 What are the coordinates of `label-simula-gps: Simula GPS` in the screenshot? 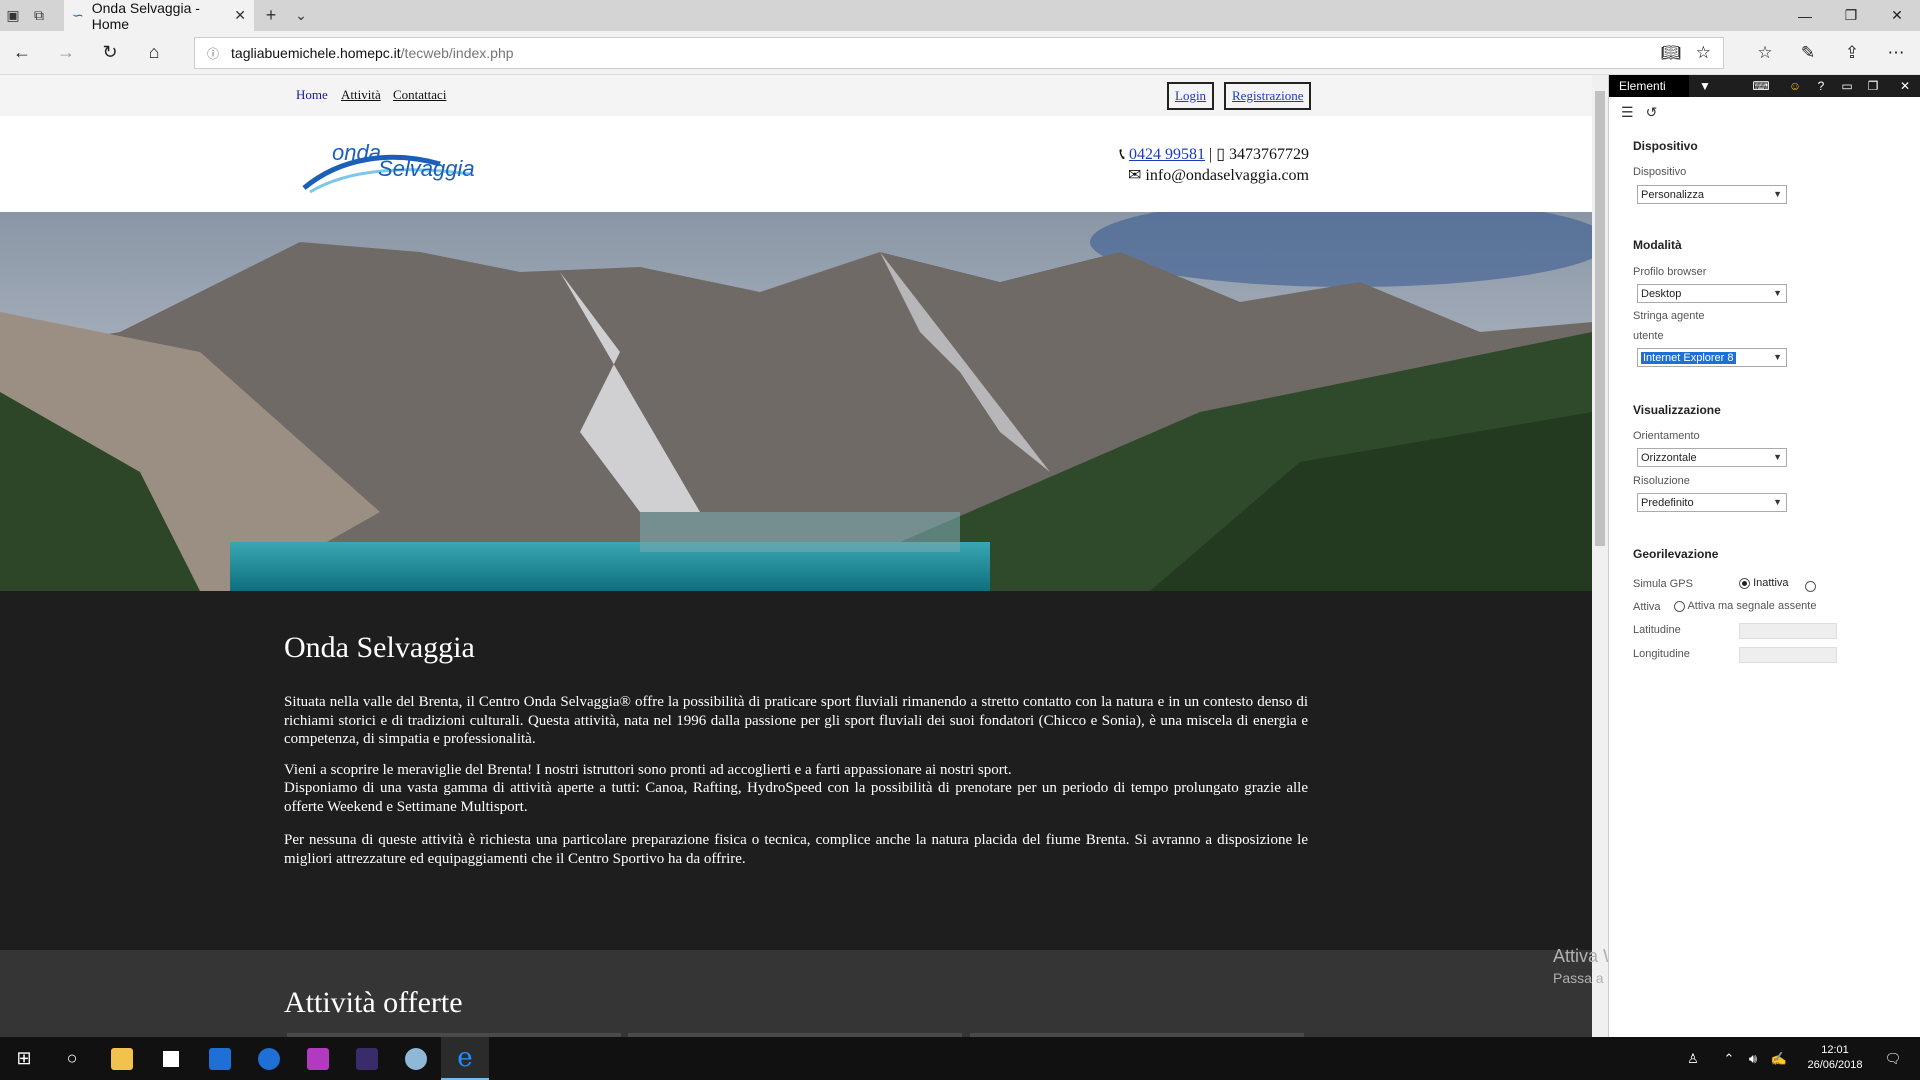 It's located at (1663, 584).